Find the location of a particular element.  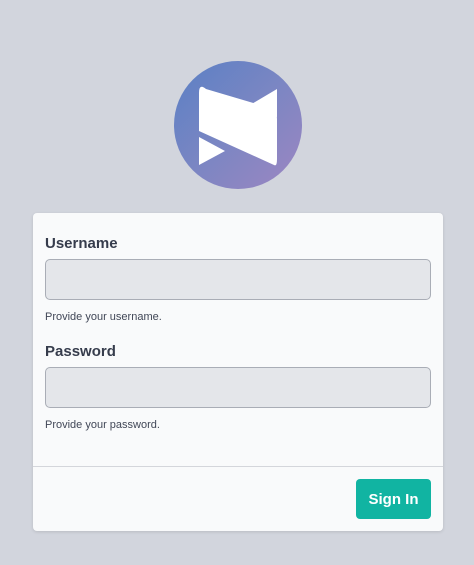

username-input is located at coordinates (238, 279).